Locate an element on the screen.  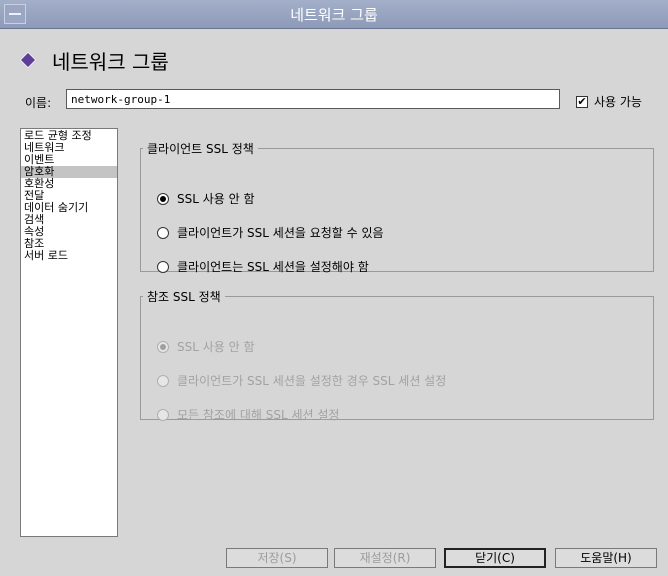
page-title: 네트워크 그룹 is located at coordinates (110, 61).